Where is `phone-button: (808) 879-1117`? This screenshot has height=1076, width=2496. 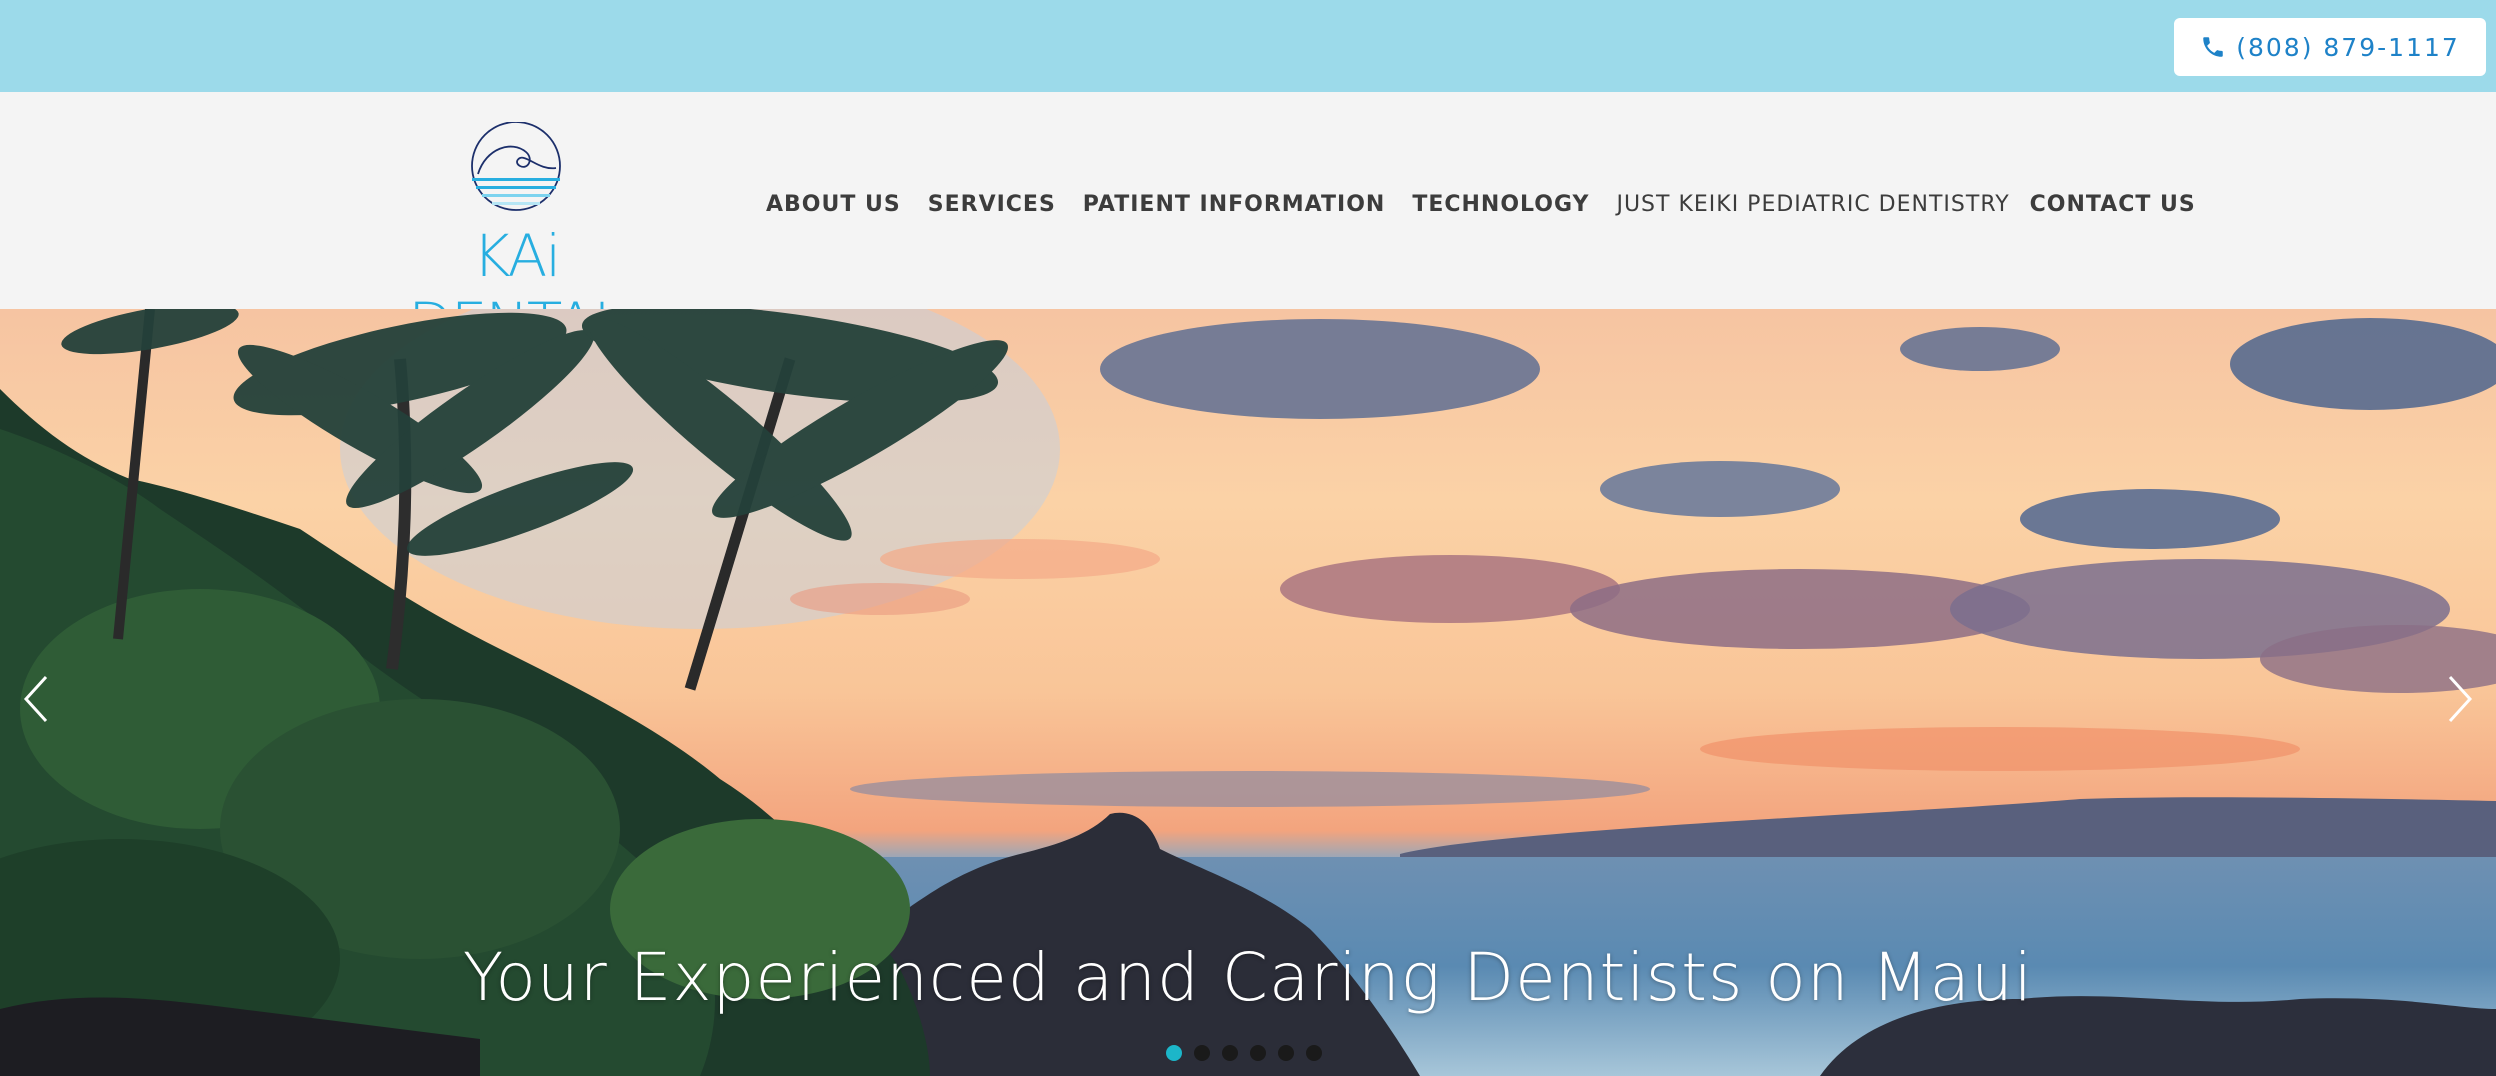 phone-button: (808) 879-1117 is located at coordinates (2330, 47).